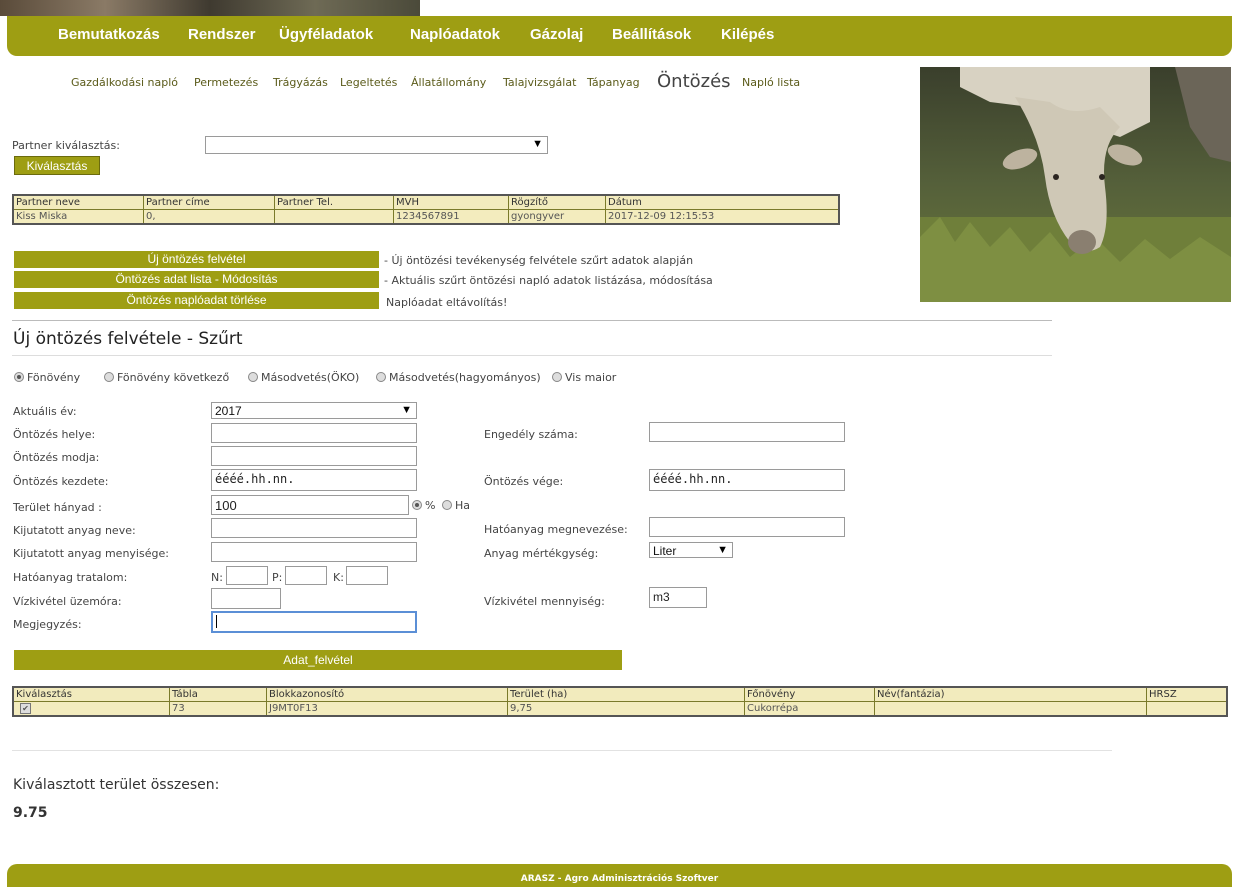  What do you see at coordinates (91, 694) in the screenshot?
I see `parcel-header-select: Kiválasztás` at bounding box center [91, 694].